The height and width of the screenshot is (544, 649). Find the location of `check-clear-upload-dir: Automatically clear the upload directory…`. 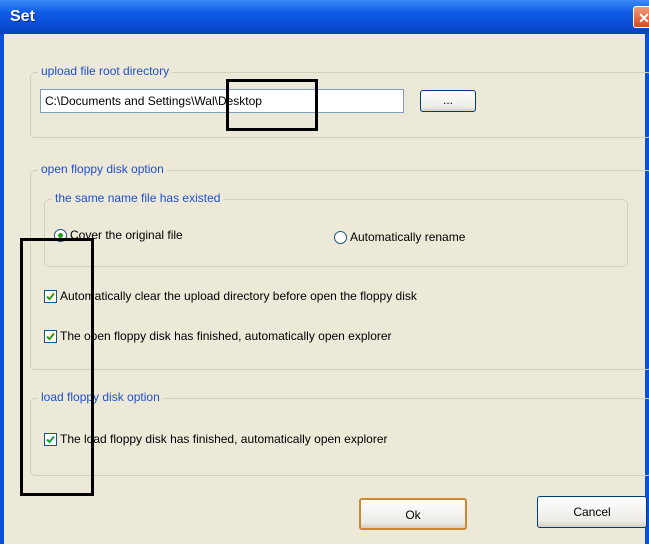

check-clear-upload-dir: Automatically clear the upload directory… is located at coordinates (230, 296).